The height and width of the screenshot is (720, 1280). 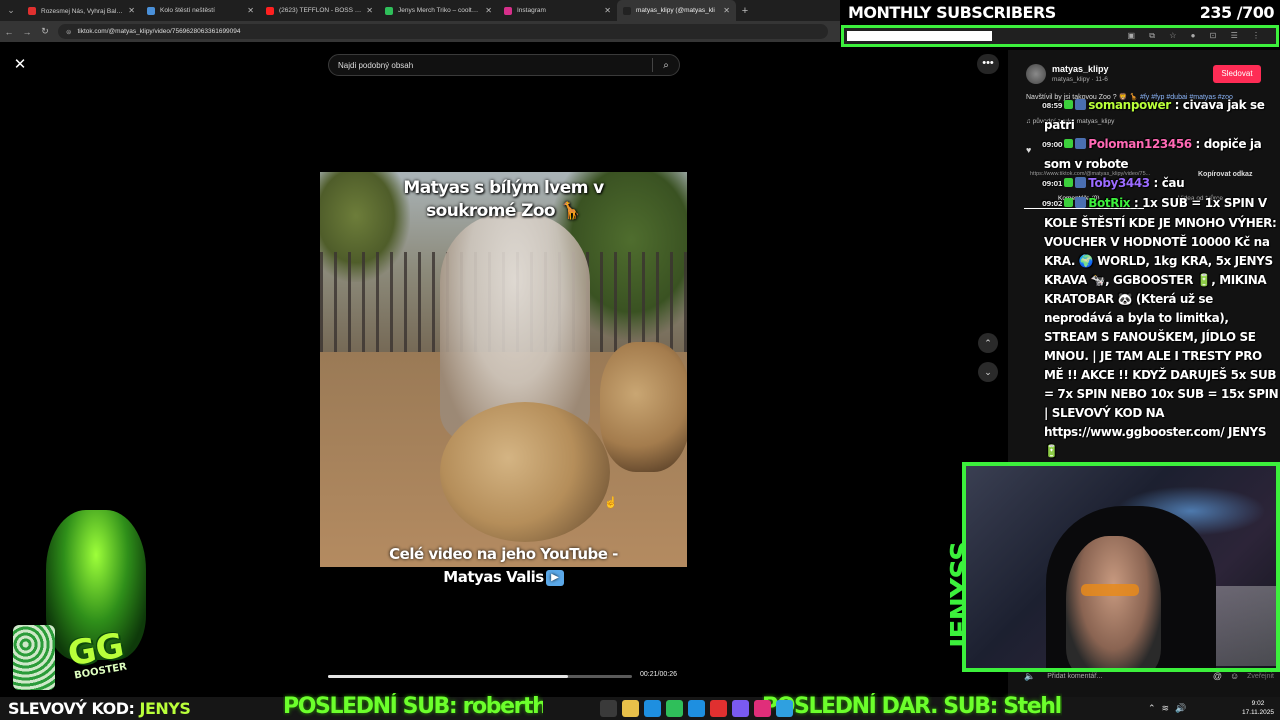 I want to click on tab-title: (2623) TEFFLON - BOSS - YouT, so click(x=321, y=10).